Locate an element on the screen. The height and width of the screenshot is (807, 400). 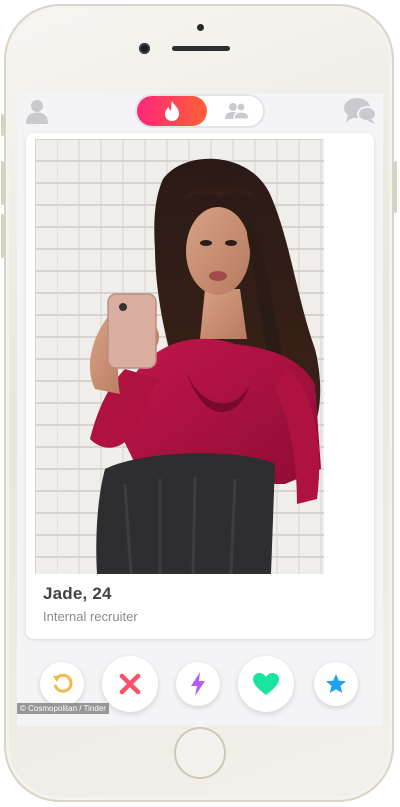
tab-social is located at coordinates (237, 111).